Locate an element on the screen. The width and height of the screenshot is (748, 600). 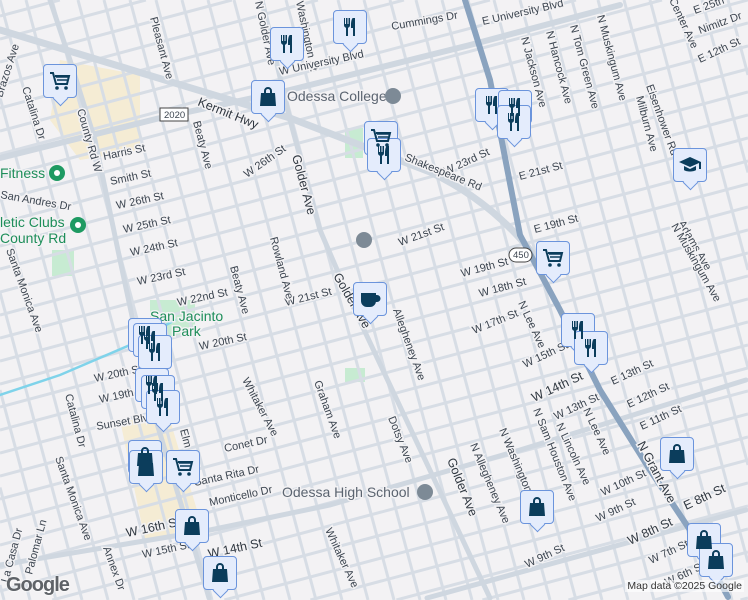
street-label: W 17th St is located at coordinates (495, 322).